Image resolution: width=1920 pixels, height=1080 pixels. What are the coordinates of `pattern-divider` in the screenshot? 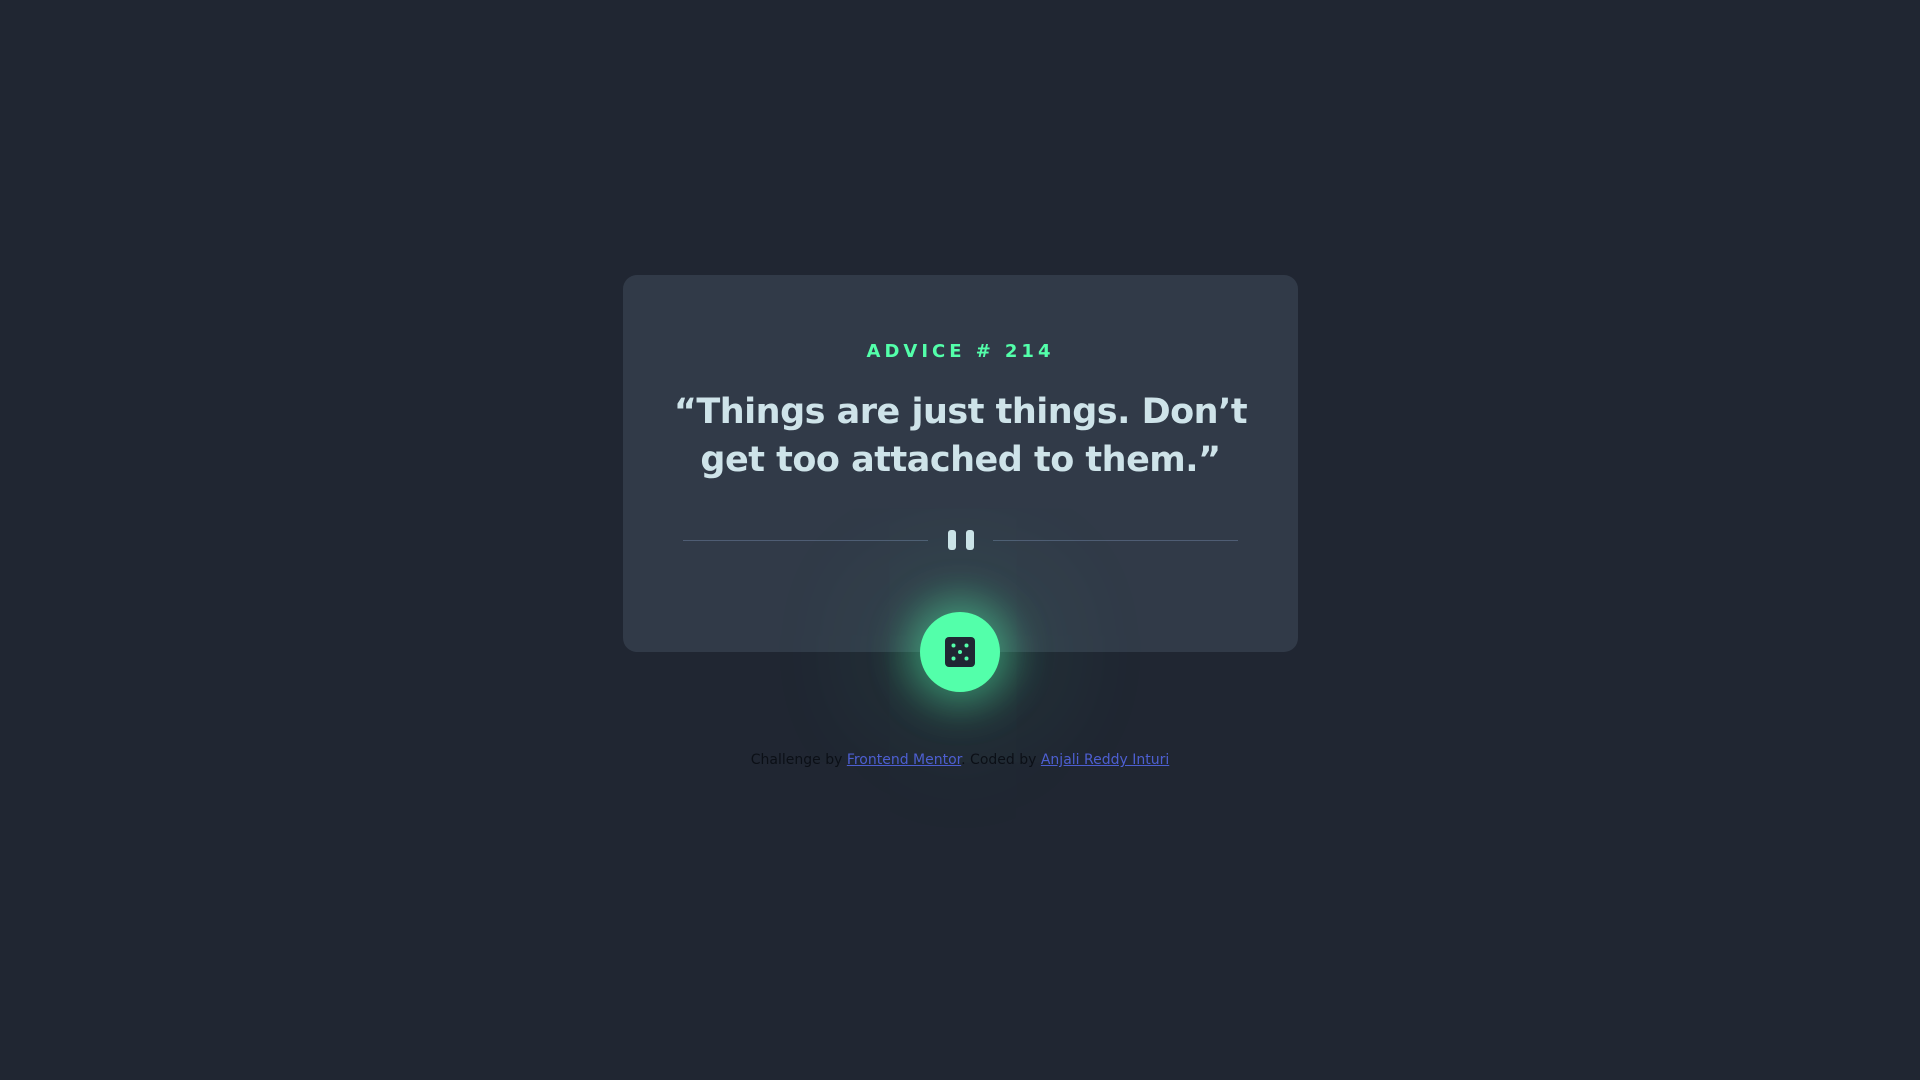 It's located at (960, 540).